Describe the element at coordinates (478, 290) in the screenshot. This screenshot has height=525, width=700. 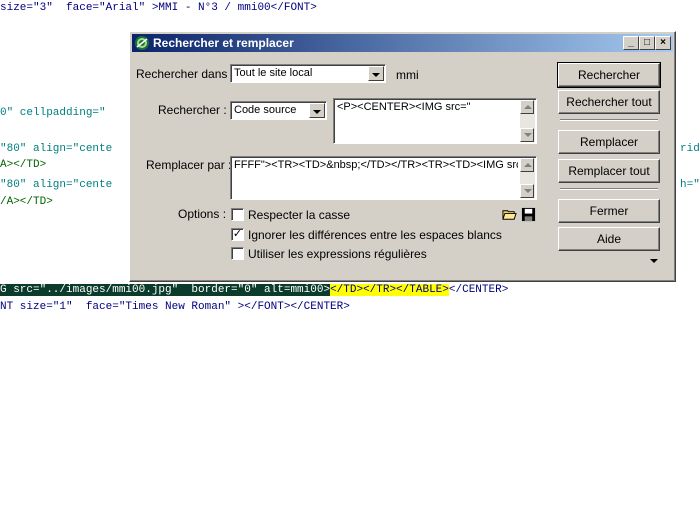
I see `code-text: </CENTER>` at that location.